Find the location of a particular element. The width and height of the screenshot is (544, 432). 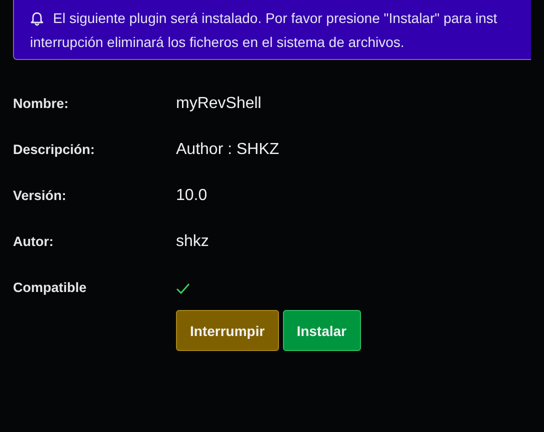

field-value: shkz is located at coordinates (192, 242).